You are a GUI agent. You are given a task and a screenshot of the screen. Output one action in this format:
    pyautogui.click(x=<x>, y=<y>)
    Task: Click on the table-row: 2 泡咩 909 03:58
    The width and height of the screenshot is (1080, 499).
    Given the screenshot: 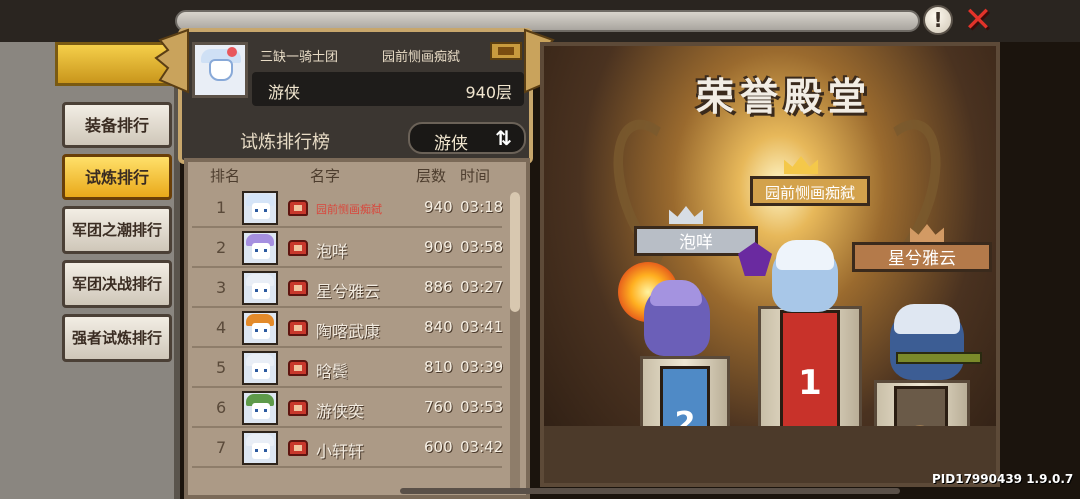 What is the action you would take?
    pyautogui.click(x=348, y=248)
    